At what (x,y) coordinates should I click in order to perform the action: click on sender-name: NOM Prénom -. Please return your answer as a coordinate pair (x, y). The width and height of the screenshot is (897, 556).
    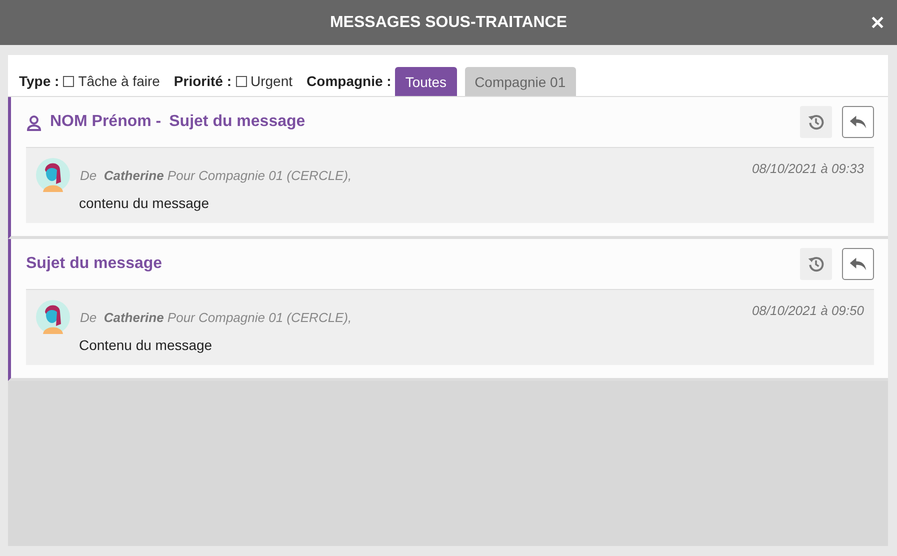
    Looking at the image, I should click on (106, 122).